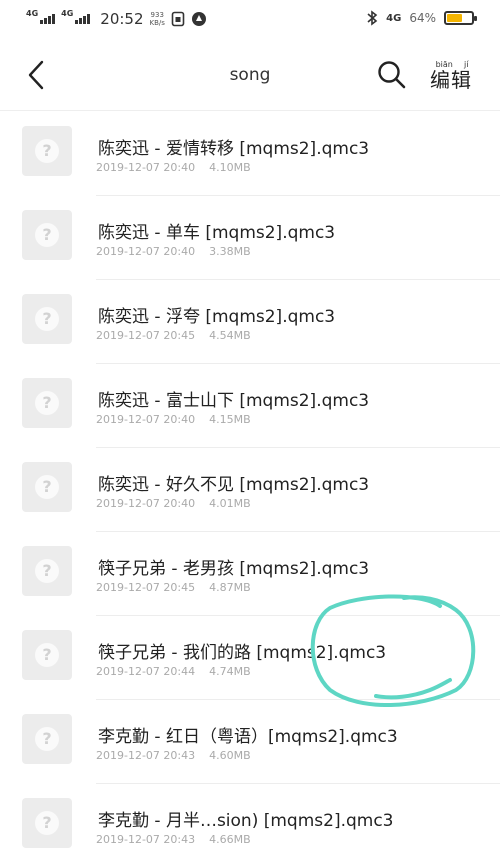  I want to click on file-name: 陈奕迅 - 好久不见 [mqms2].qmc3, so click(234, 485).